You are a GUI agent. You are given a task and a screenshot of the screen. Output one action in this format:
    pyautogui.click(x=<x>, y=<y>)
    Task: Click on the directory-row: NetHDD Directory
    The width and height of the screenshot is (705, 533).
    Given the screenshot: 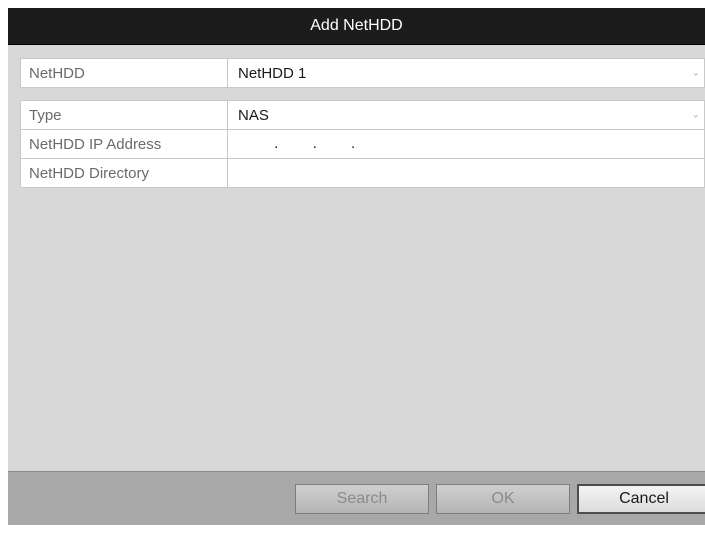 What is the action you would take?
    pyautogui.click(x=362, y=173)
    